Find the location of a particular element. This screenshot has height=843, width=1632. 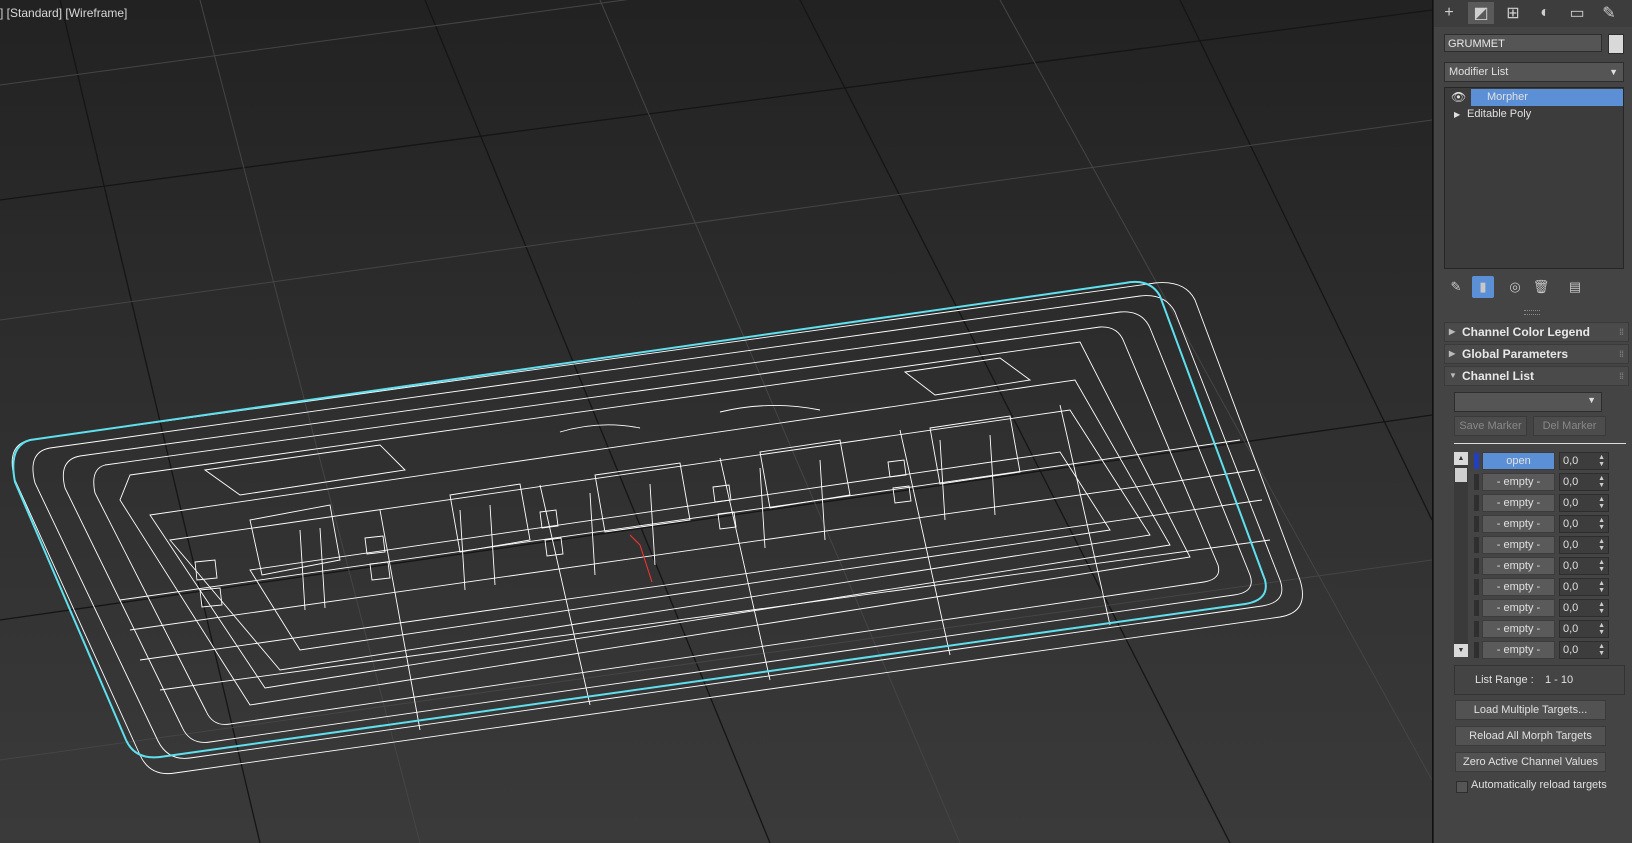

reload-all-morph-targets-button: Reload All Morph Targets is located at coordinates (1530, 736).